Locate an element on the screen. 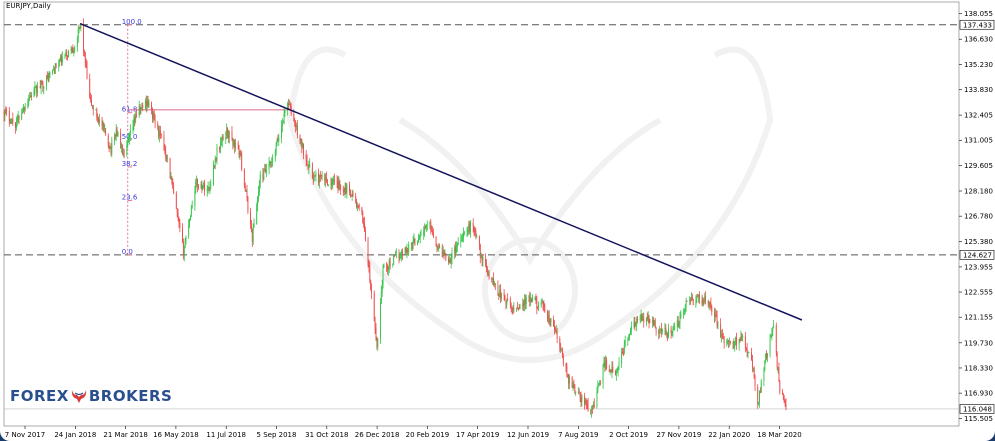 This screenshot has height=441, width=995. y-tick-label: 132.405 is located at coordinates (978, 116).